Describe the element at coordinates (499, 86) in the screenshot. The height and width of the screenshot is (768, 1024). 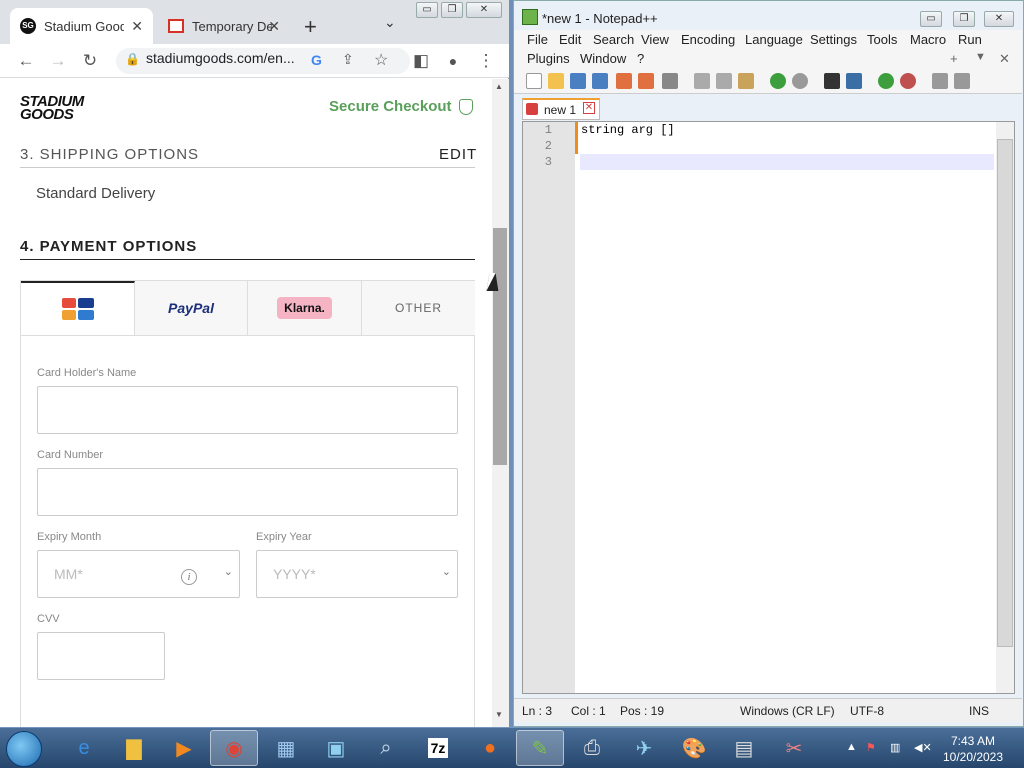
I see `scroll-up-arrow-icon: ▲` at that location.